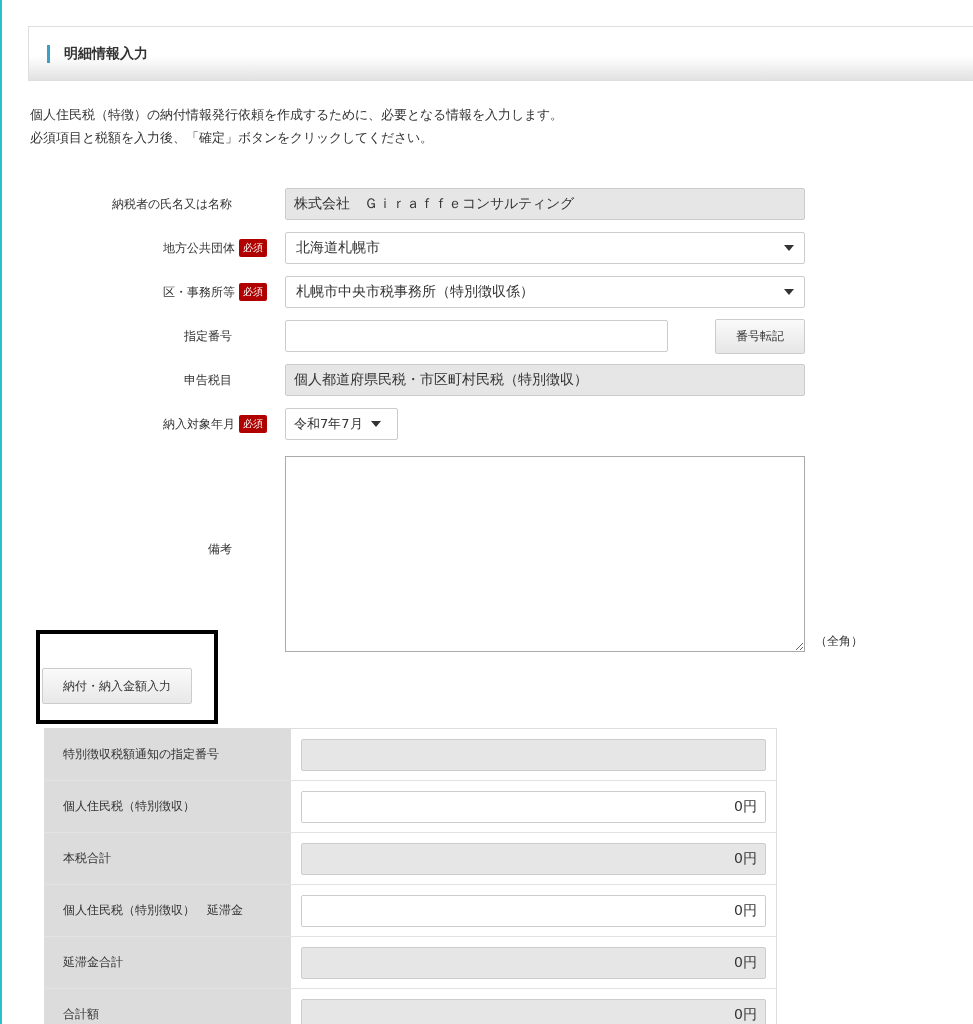 The width and height of the screenshot is (973, 1024). Describe the element at coordinates (545, 554) in the screenshot. I see `remarks-field` at that location.